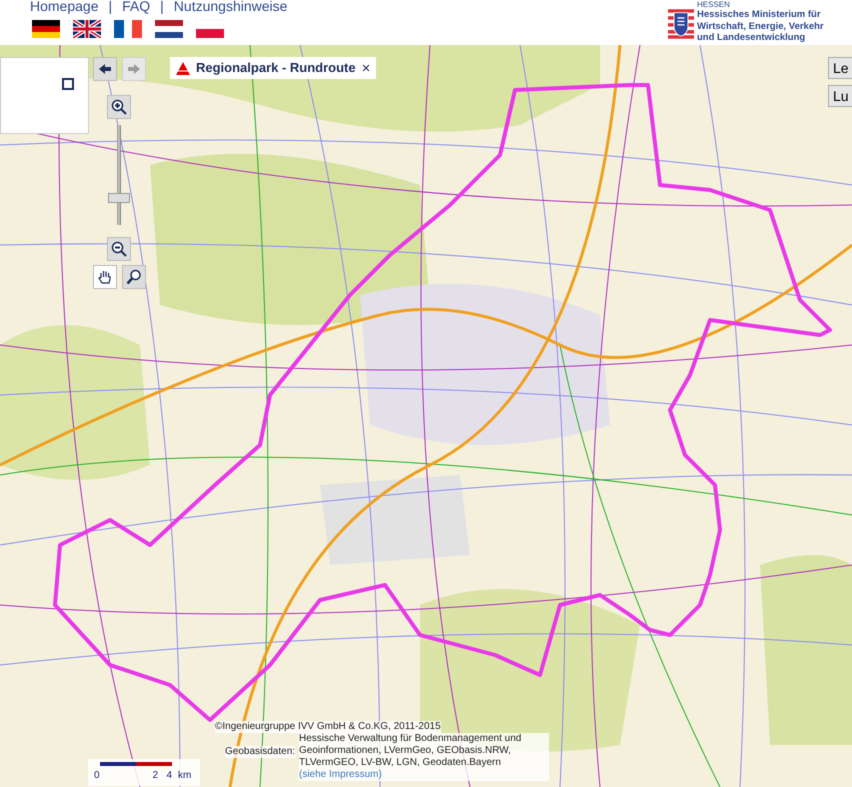 The width and height of the screenshot is (852, 787). Describe the element at coordinates (760, 26) in the screenshot. I see `ministry-name: Hessisches Ministerium für Wirtschaft, Energie, Verkehr und Landesentwicklung` at that location.